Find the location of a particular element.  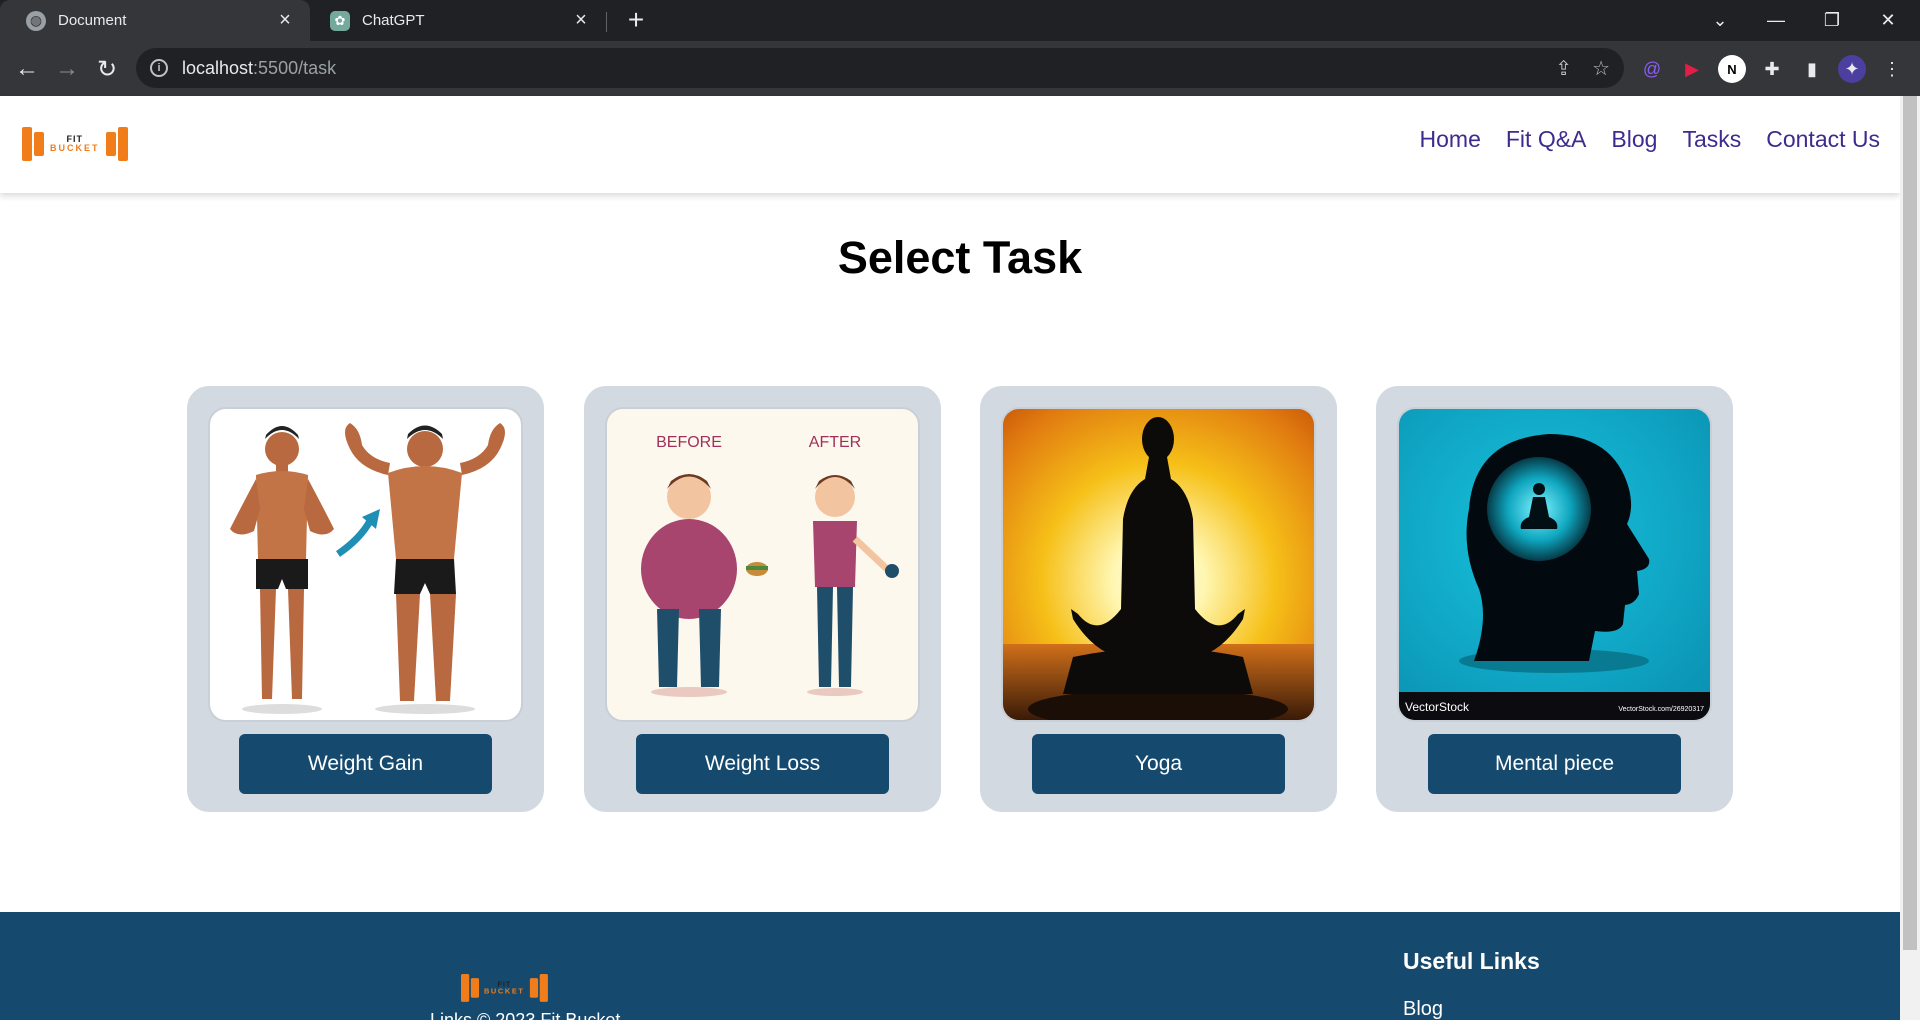

mental-piece-image: VectorStock VectorStock.com/26920317 is located at coordinates (1554, 564).